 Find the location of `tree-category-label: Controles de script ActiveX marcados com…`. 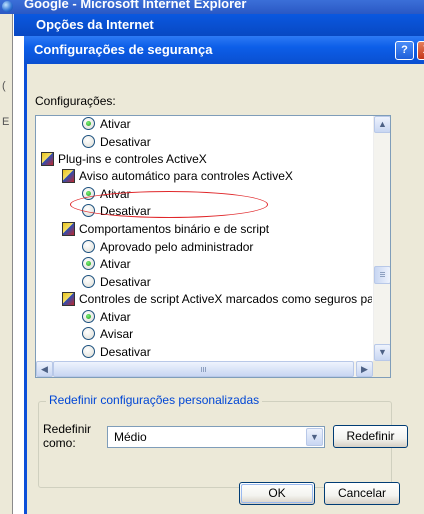

tree-category-label: Controles de script ActiveX marcados com… is located at coordinates (225, 299).